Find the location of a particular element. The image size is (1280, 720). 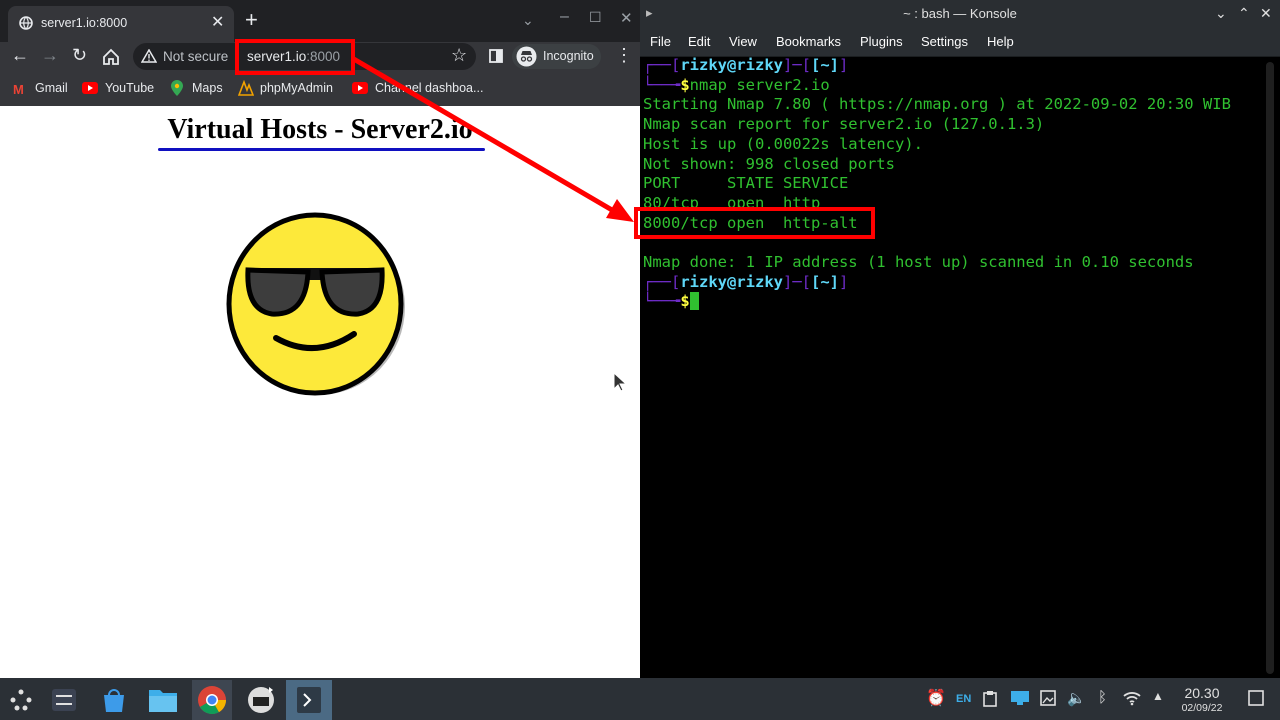

clipboard-icon is located at coordinates (990, 699).